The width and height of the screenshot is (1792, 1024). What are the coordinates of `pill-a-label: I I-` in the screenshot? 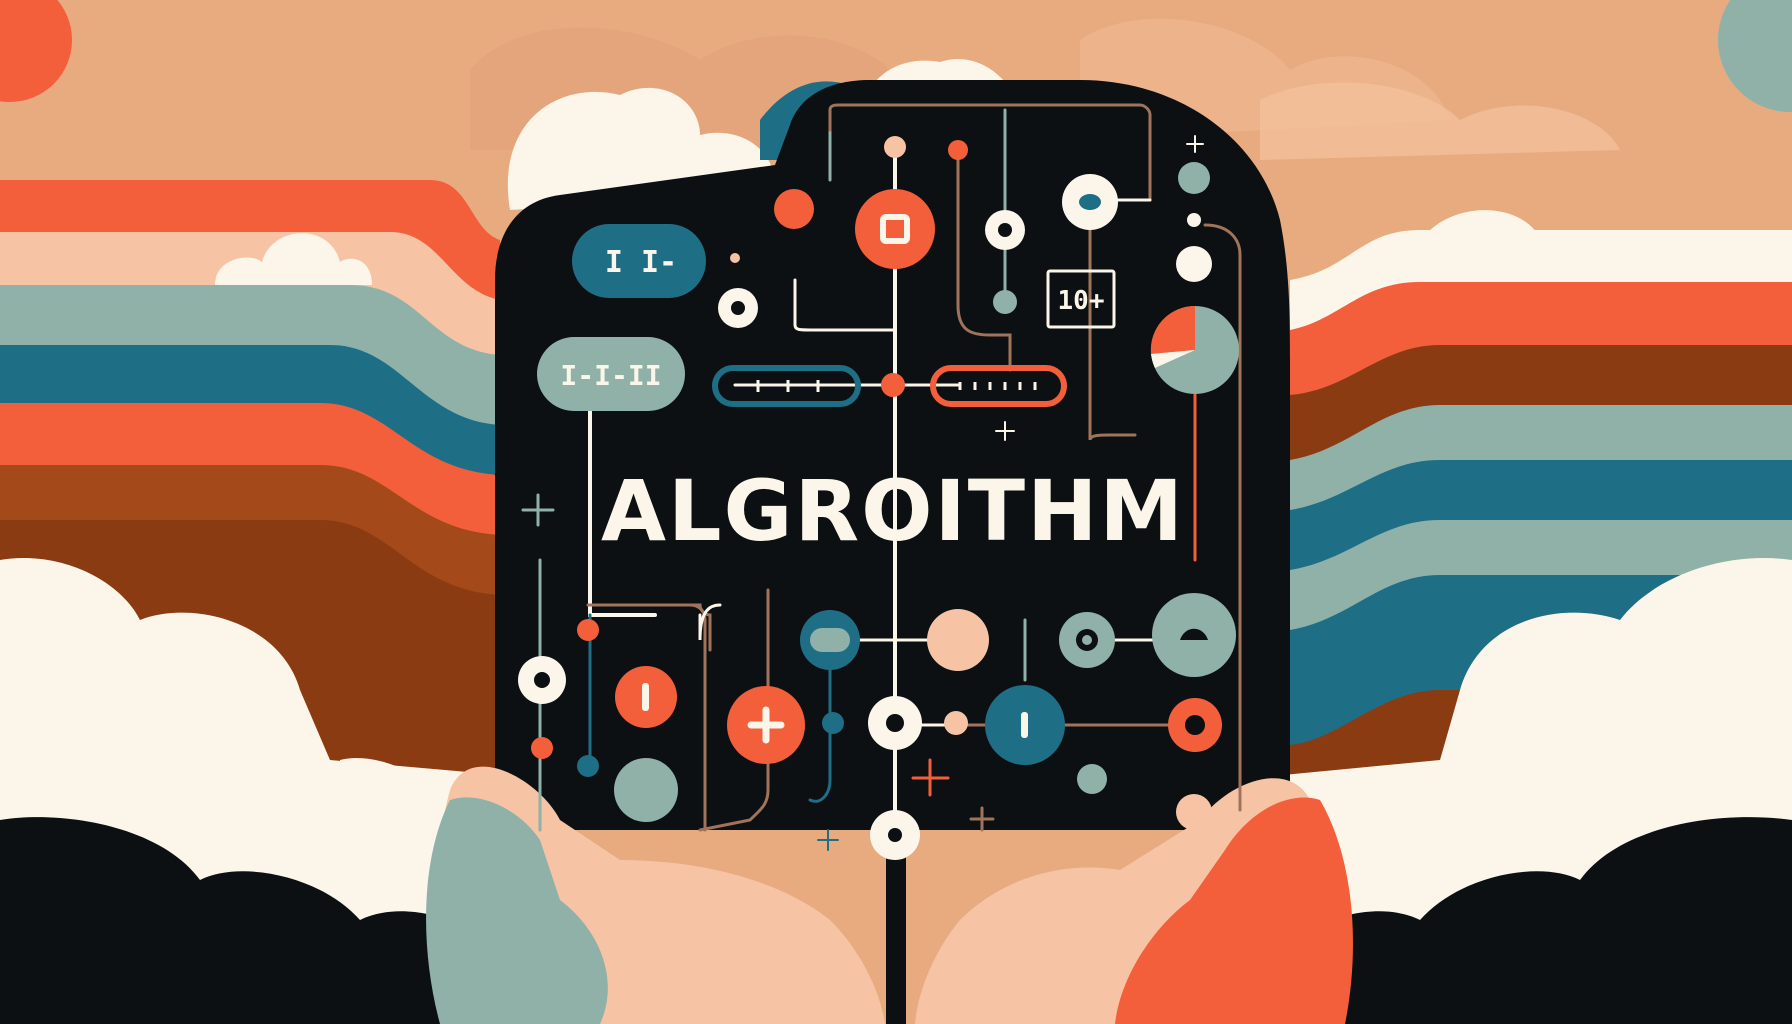 It's located at (641, 262).